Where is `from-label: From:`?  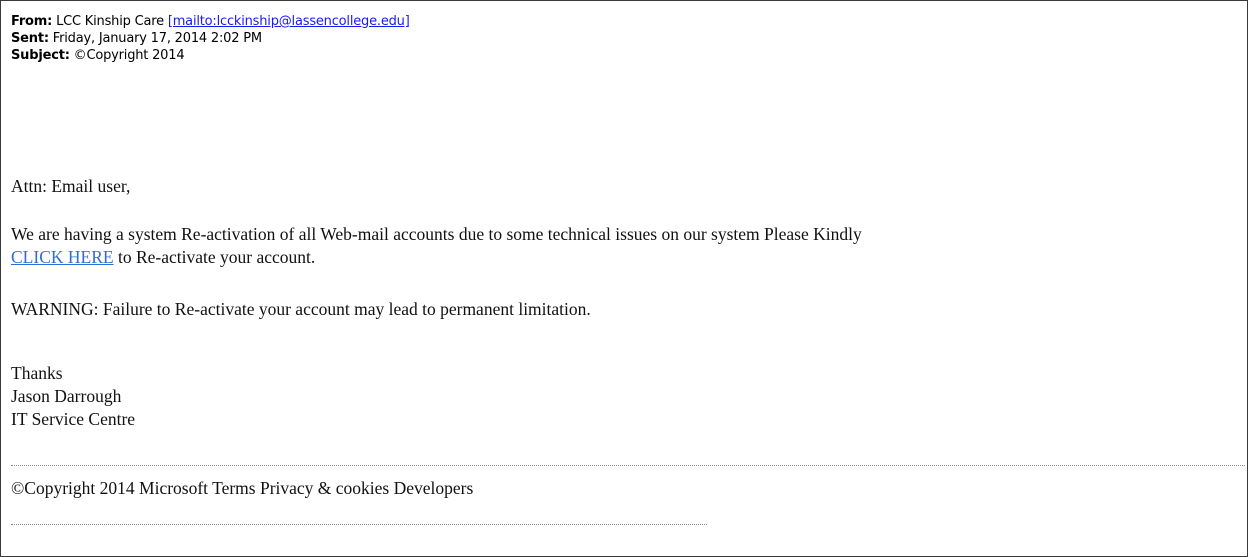 from-label: From: is located at coordinates (32, 21).